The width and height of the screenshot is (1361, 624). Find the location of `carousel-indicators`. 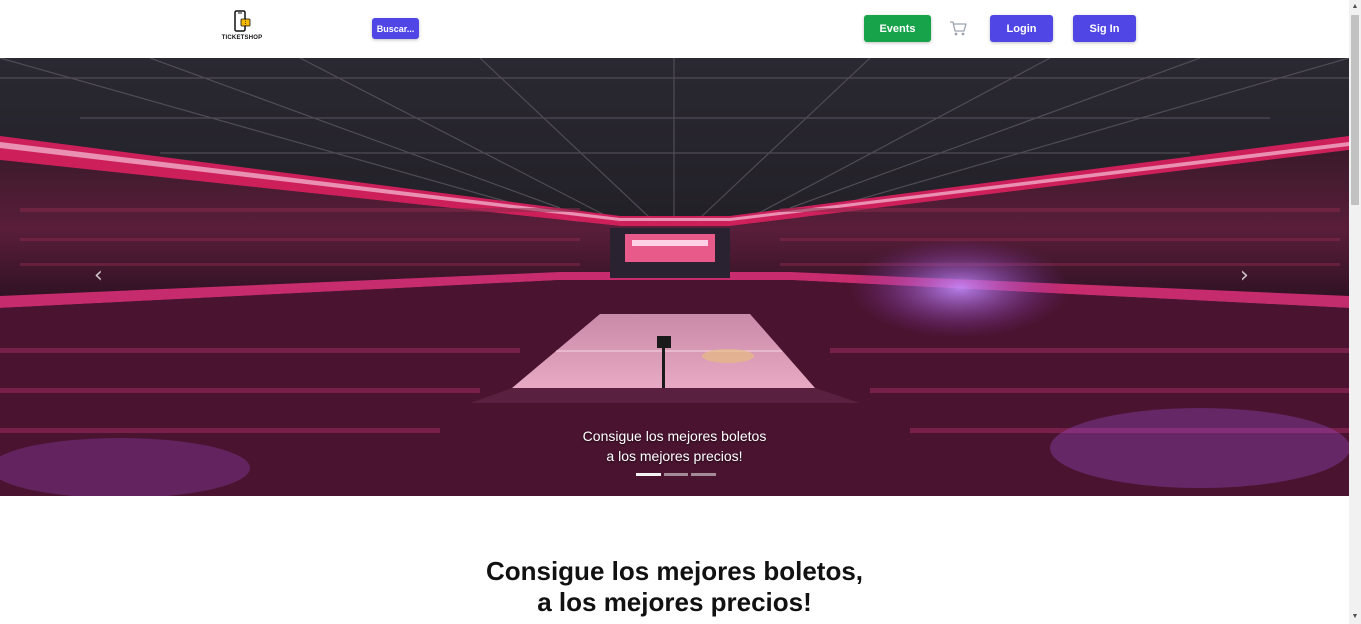

carousel-indicators is located at coordinates (676, 475).